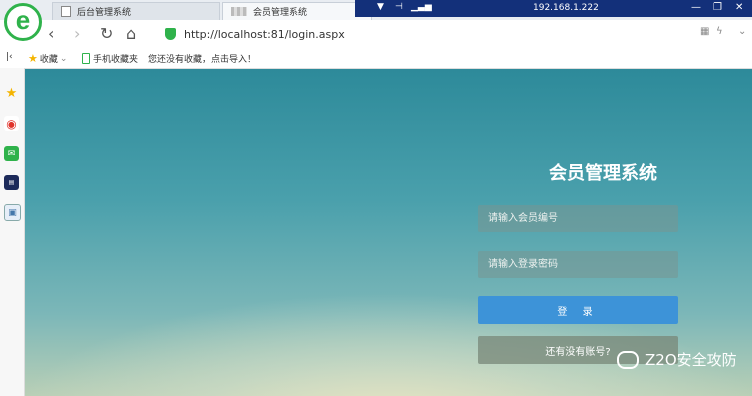  What do you see at coordinates (23, 22) in the screenshot?
I see `browser-logo-icon: e` at bounding box center [23, 22].